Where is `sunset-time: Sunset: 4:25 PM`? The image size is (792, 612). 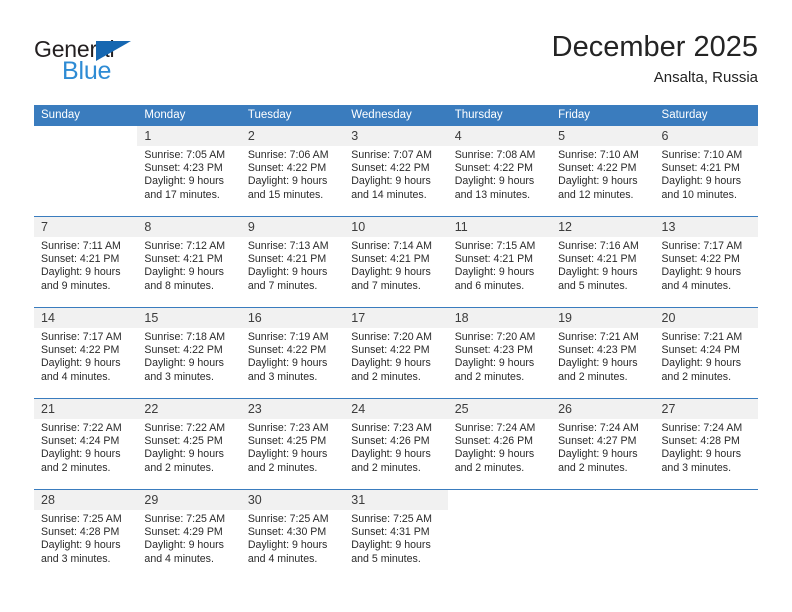 sunset-time: Sunset: 4:25 PM is located at coordinates (183, 441).